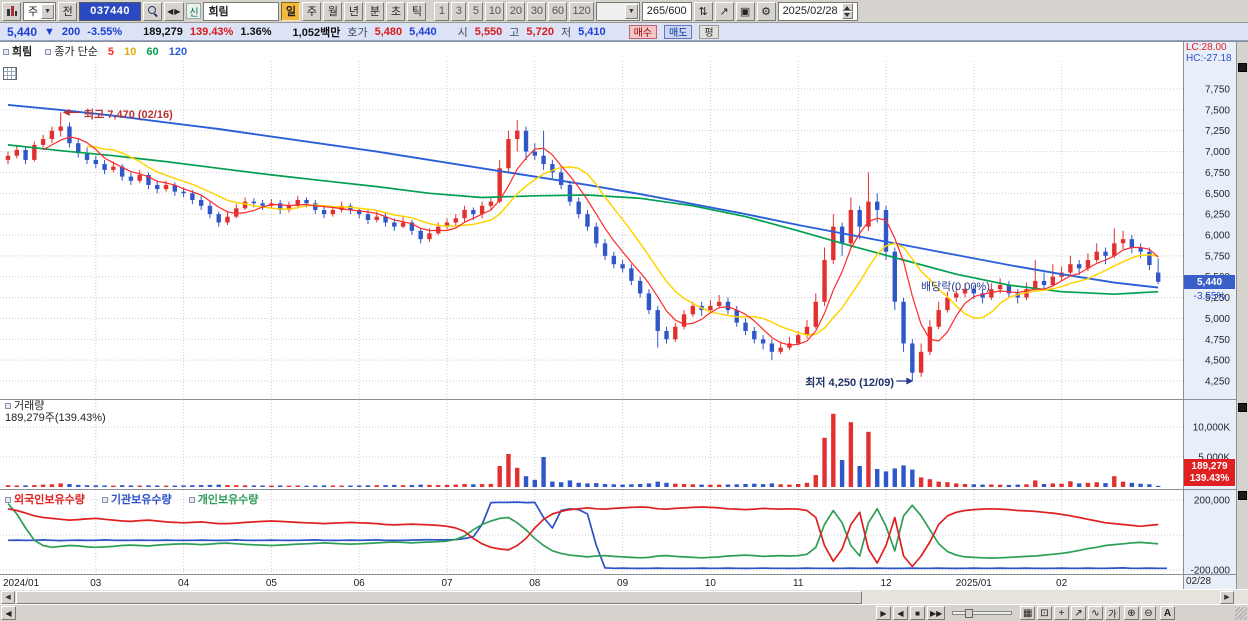 The image size is (1248, 621). Describe the element at coordinates (8, 597) in the screenshot. I see `scroll-left-button: ◀` at that location.